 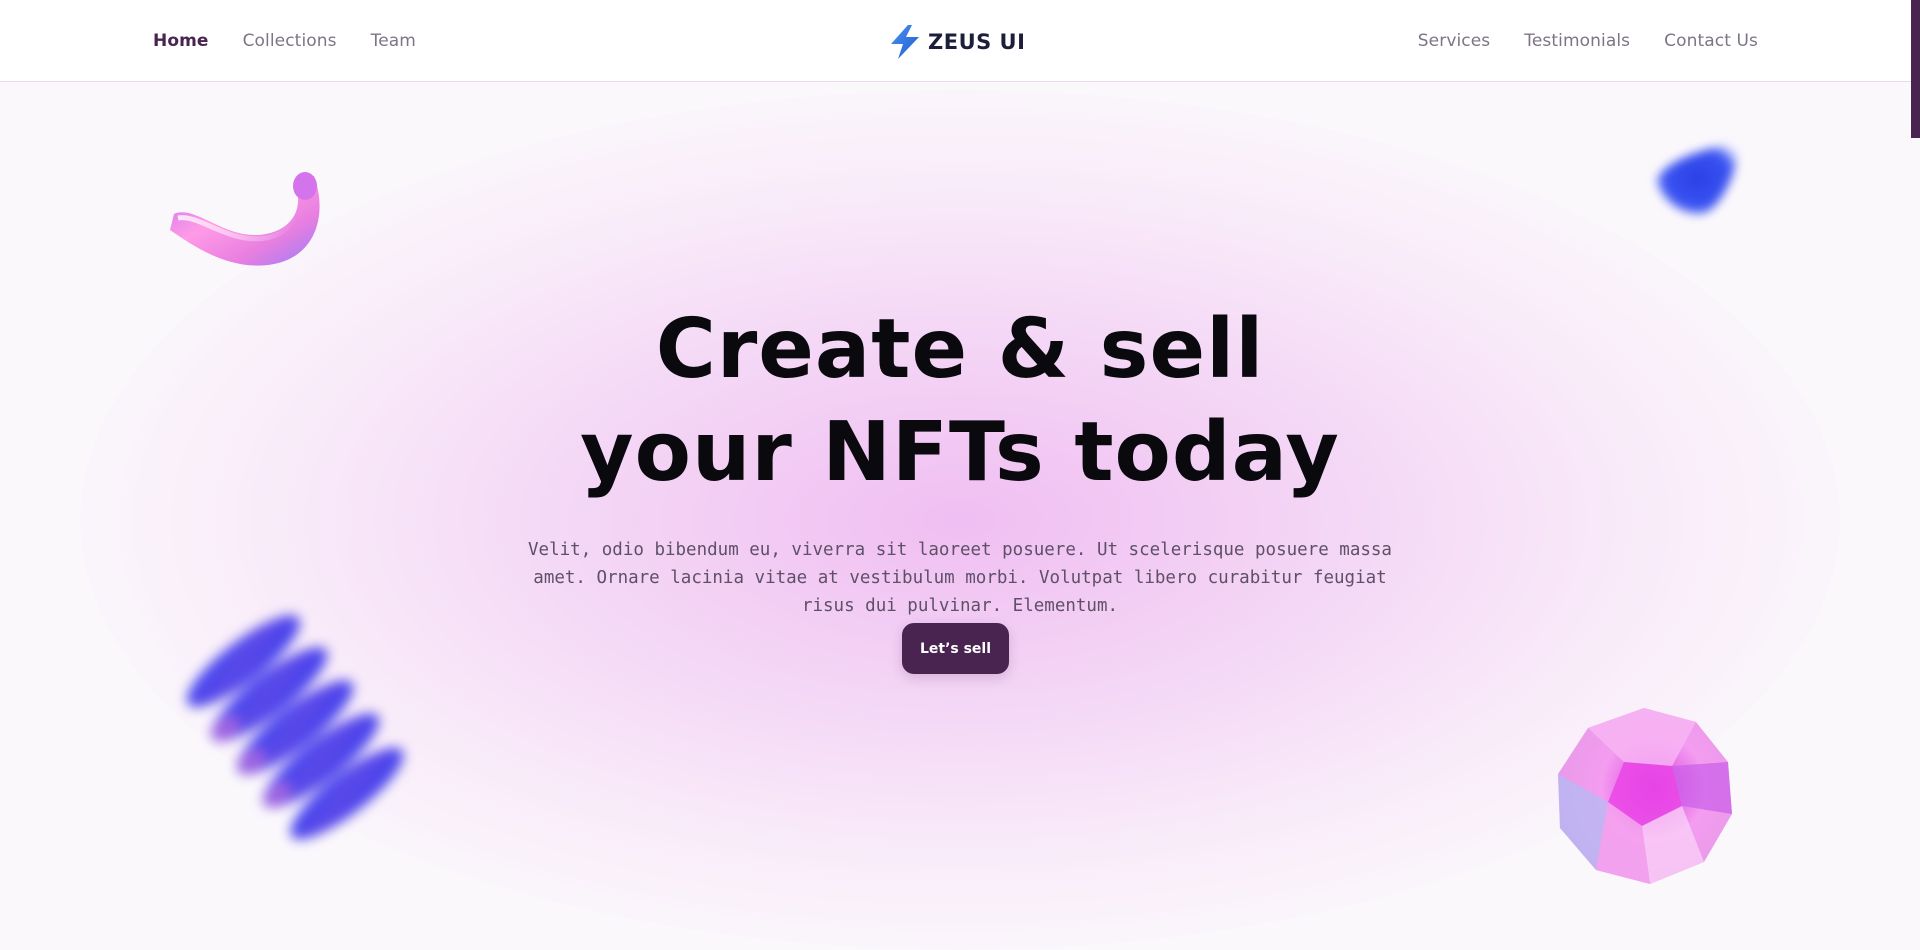 What do you see at coordinates (1711, 41) in the screenshot?
I see `nav-link-contact-us: Contact Us` at bounding box center [1711, 41].